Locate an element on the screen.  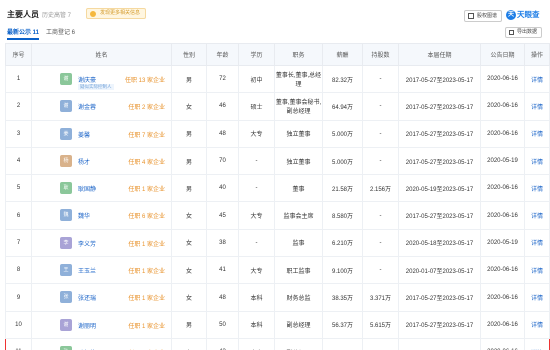
history-executives-link: 历史高管 7 is located at coordinates (56, 14).